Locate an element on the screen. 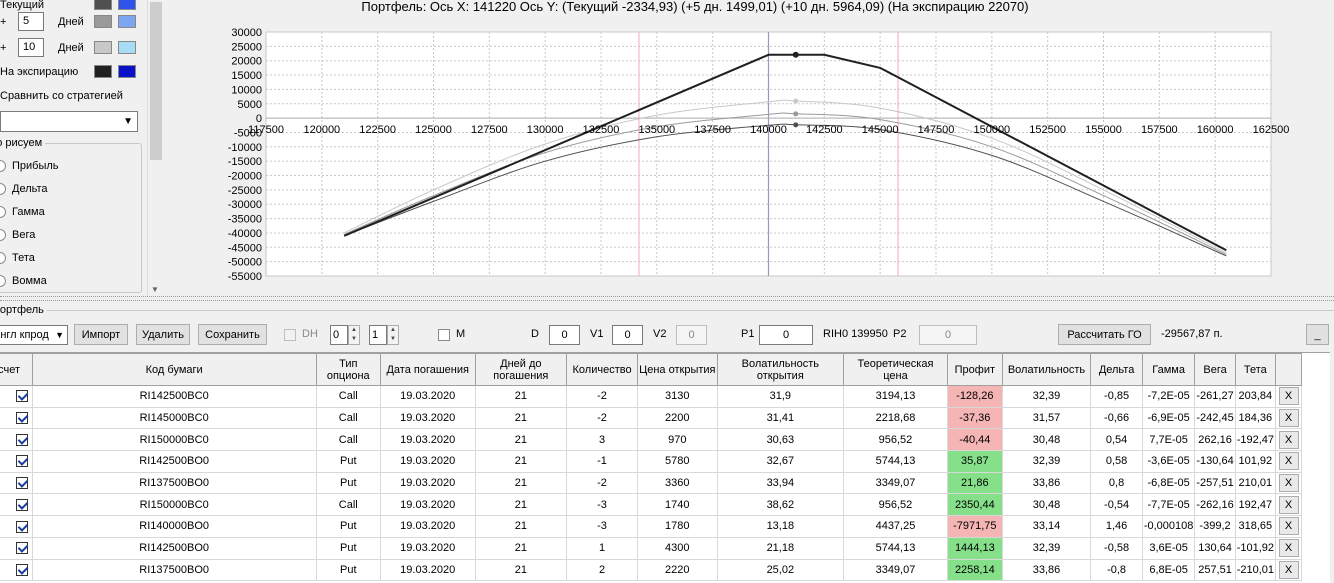  cell-gamma: -0,000108 is located at coordinates (1168, 526).